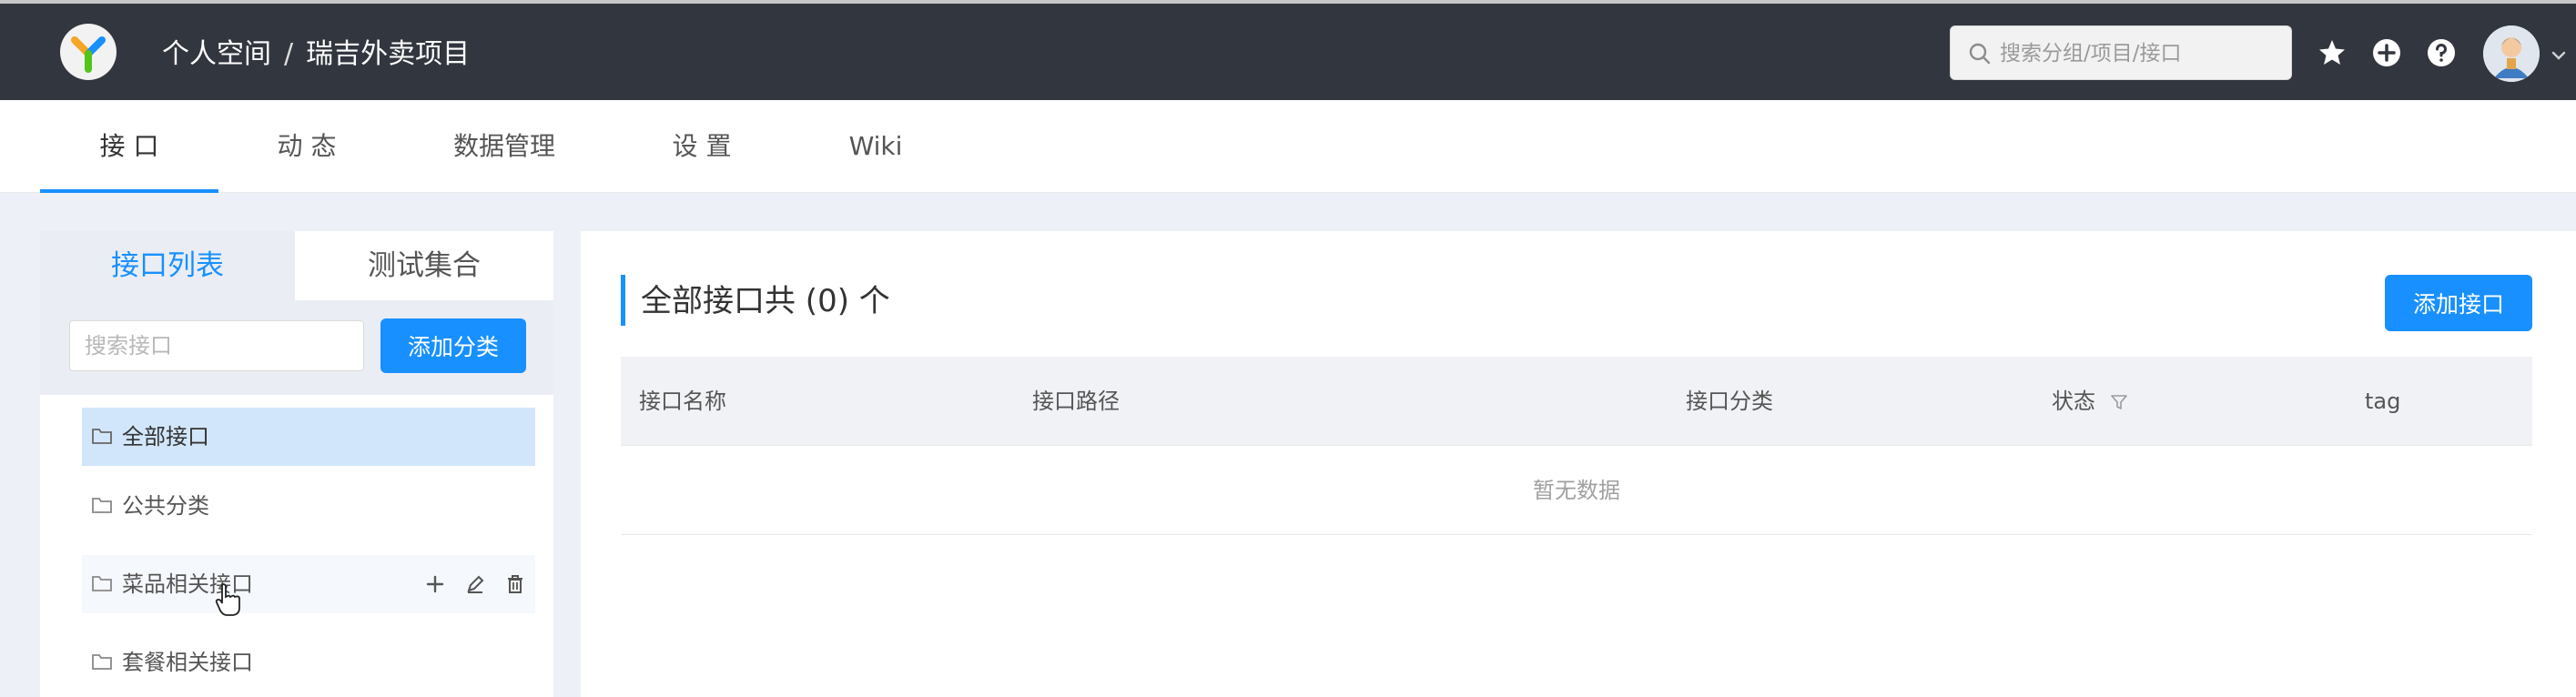  I want to click on tab-interface-list: 接口列表, so click(167, 265).